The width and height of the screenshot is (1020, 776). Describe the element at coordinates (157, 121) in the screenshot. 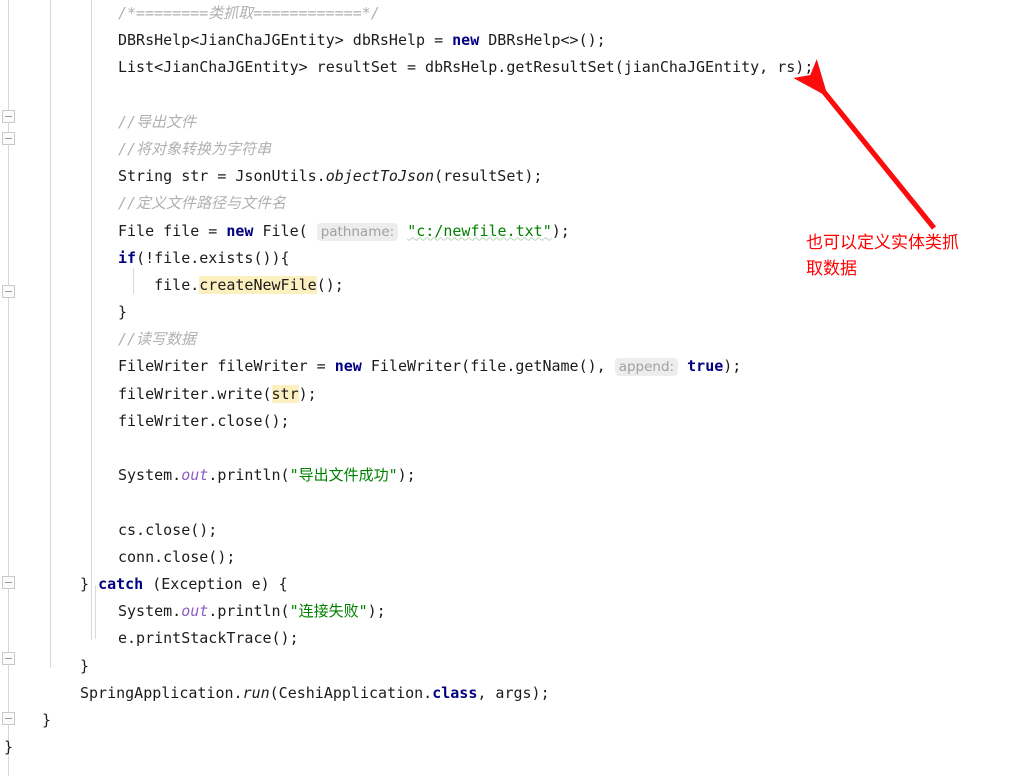

I see `code-token: //导出文件` at that location.